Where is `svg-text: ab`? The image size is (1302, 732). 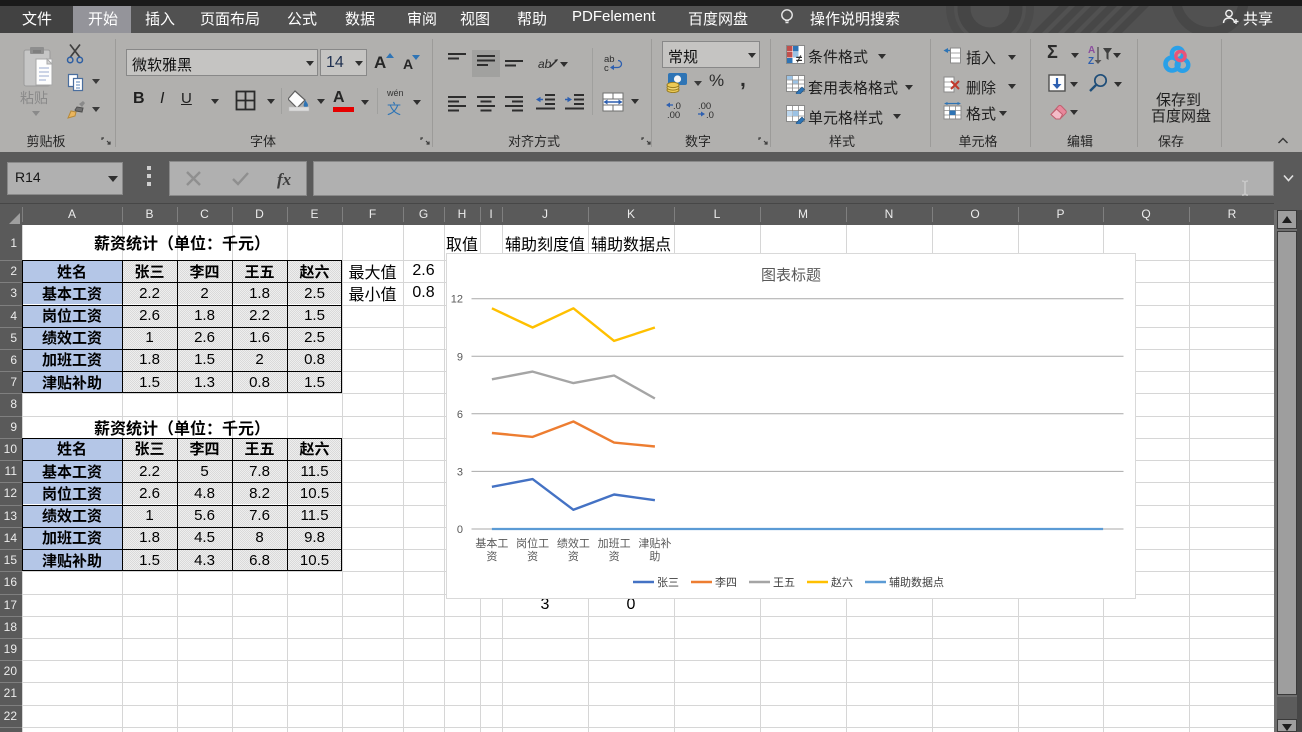
svg-text: ab is located at coordinates (545, 64).